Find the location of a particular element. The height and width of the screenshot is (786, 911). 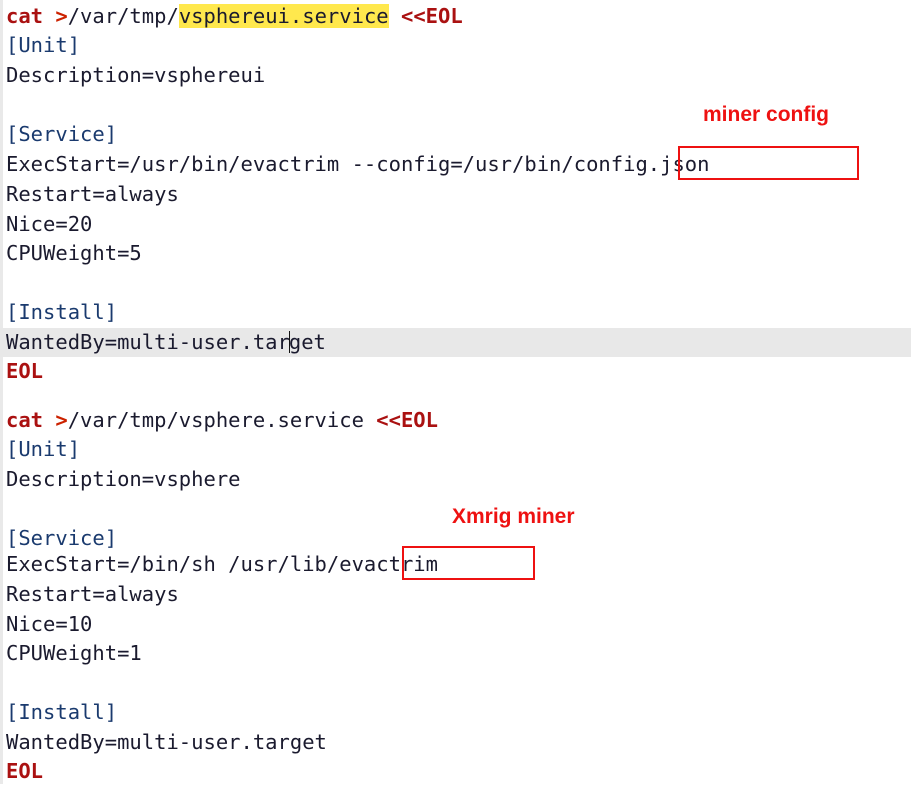

code-line-heredoc-open-vsphere: cat >/var/tmp/vsphere.service <<EOL is located at coordinates (455, 420).